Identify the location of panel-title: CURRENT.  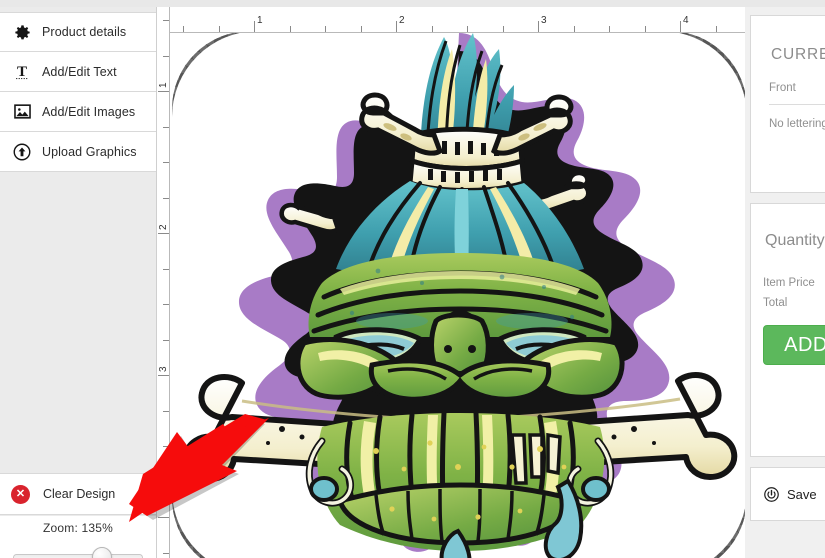
(798, 54).